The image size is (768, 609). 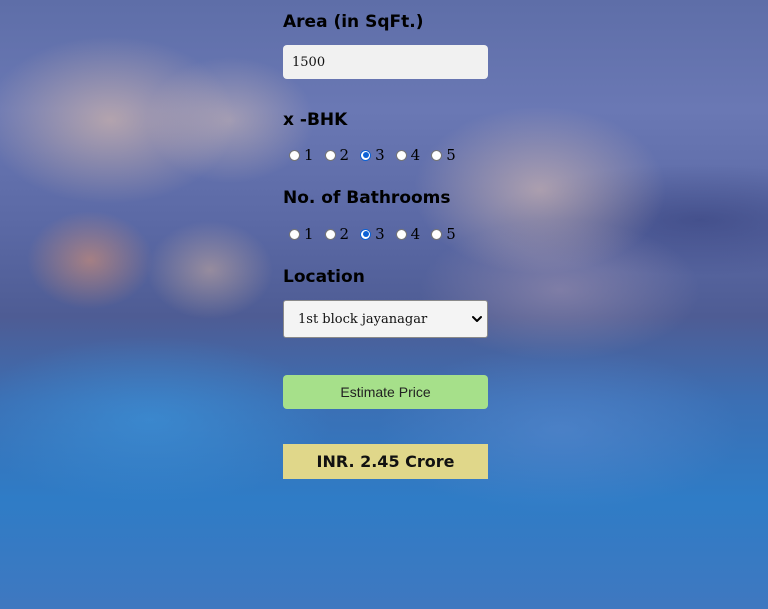 What do you see at coordinates (309, 234) in the screenshot?
I see `bathrooms-option-label: 1` at bounding box center [309, 234].